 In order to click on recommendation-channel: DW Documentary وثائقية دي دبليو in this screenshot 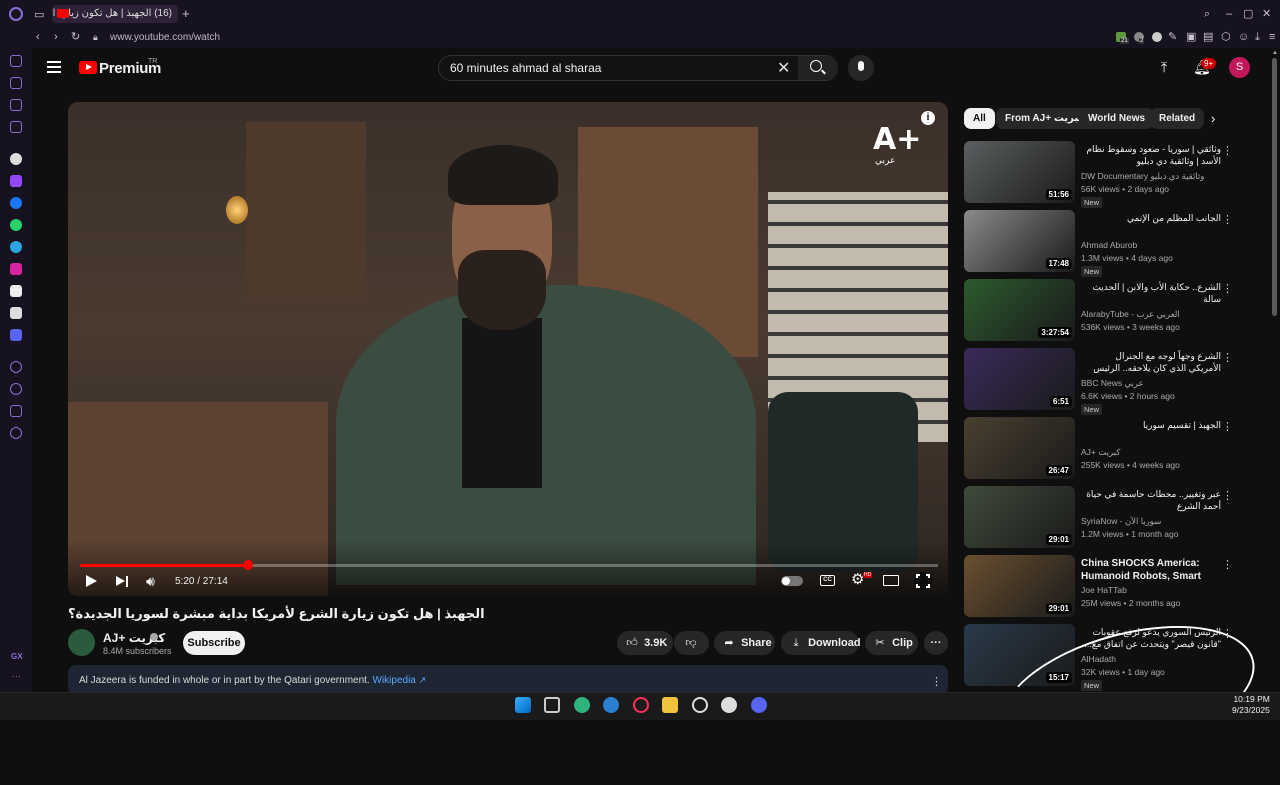, I will do `click(1142, 176)`.